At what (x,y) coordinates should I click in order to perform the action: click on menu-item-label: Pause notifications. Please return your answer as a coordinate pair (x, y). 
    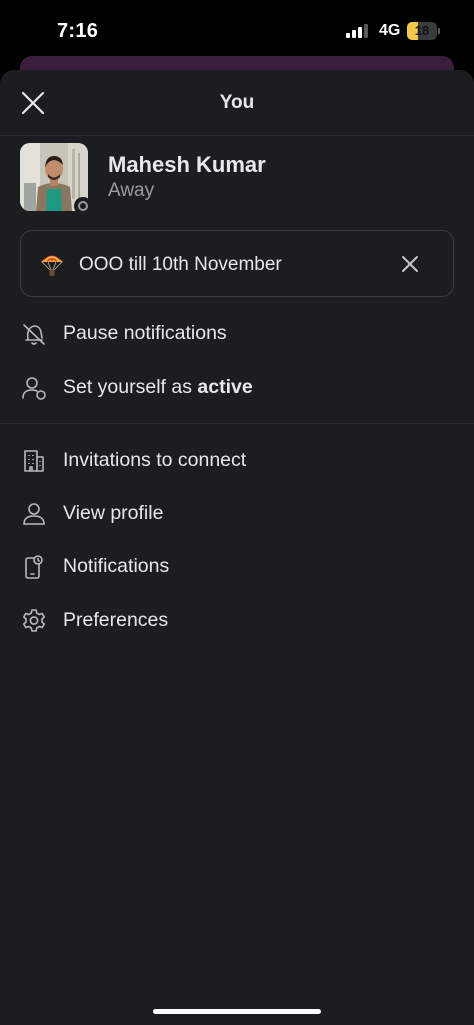
    Looking at the image, I should click on (145, 333).